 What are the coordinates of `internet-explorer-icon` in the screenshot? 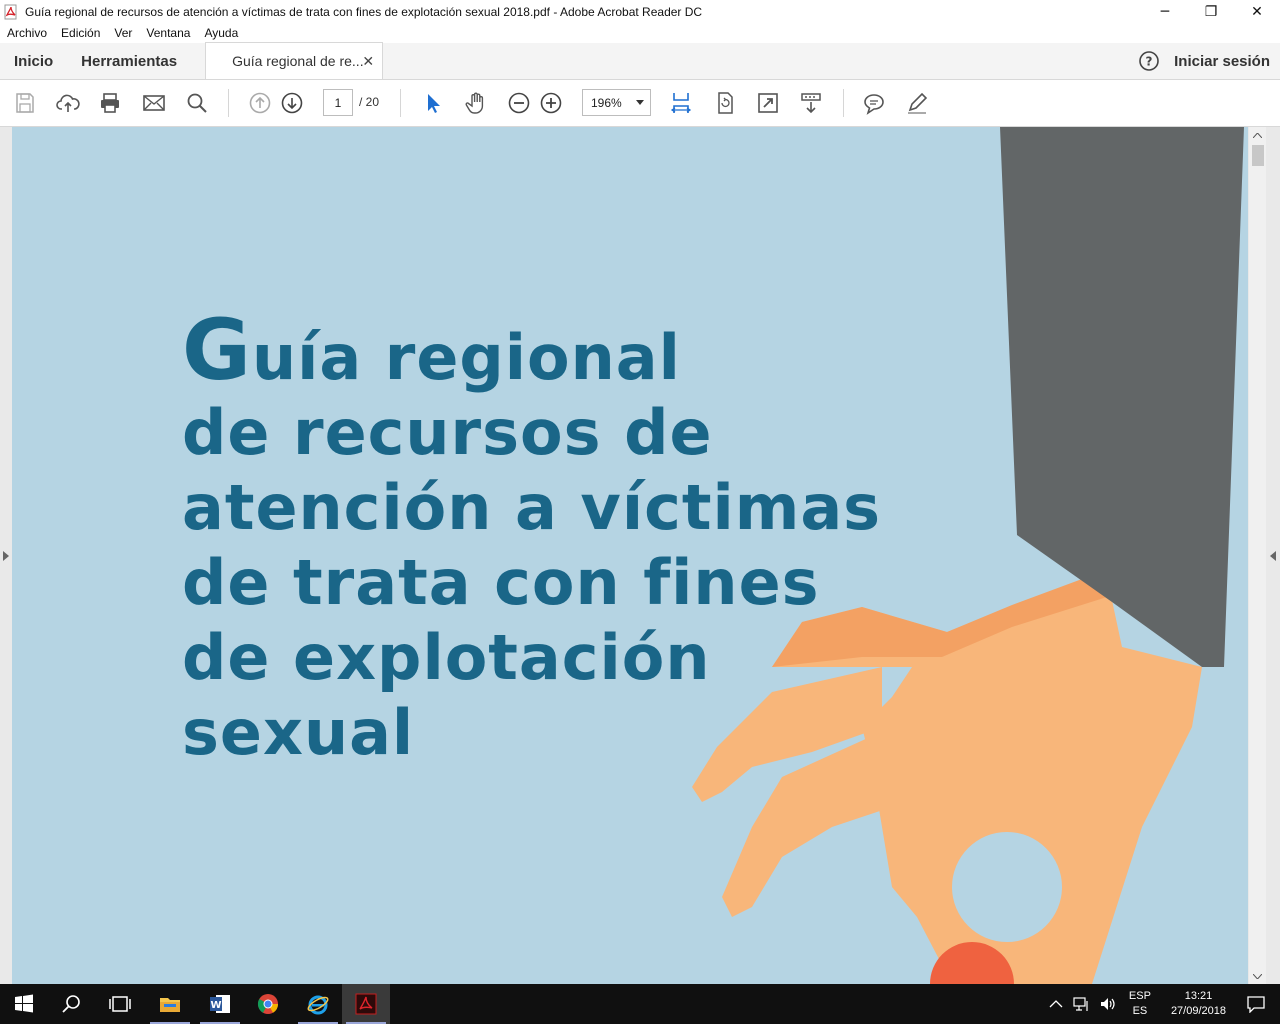 It's located at (318, 1005).